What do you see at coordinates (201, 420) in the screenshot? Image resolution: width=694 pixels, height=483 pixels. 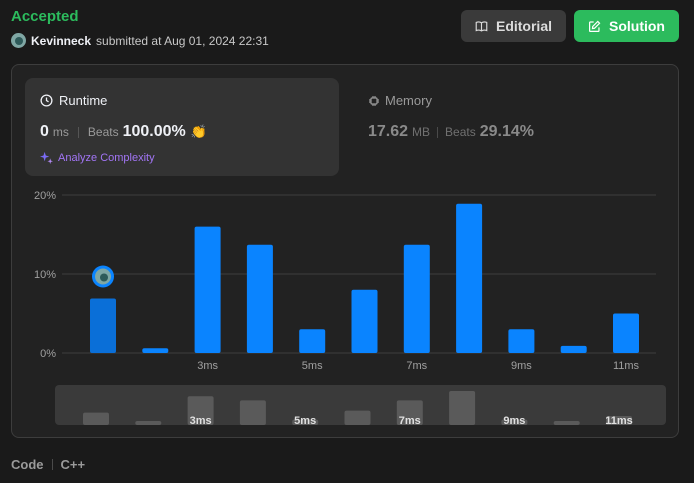 I see `overview-tick-label: 3ms` at bounding box center [201, 420].